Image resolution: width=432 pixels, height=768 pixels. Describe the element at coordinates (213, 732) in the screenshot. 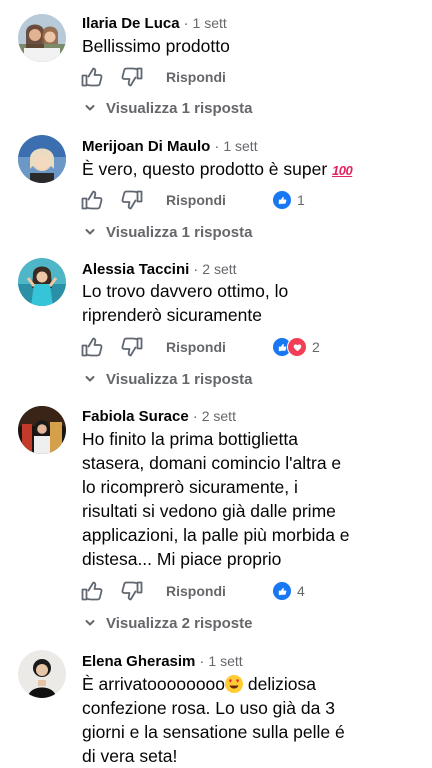

I see `comment-text-line: giorni e la sensatione sulla pelle é` at that location.